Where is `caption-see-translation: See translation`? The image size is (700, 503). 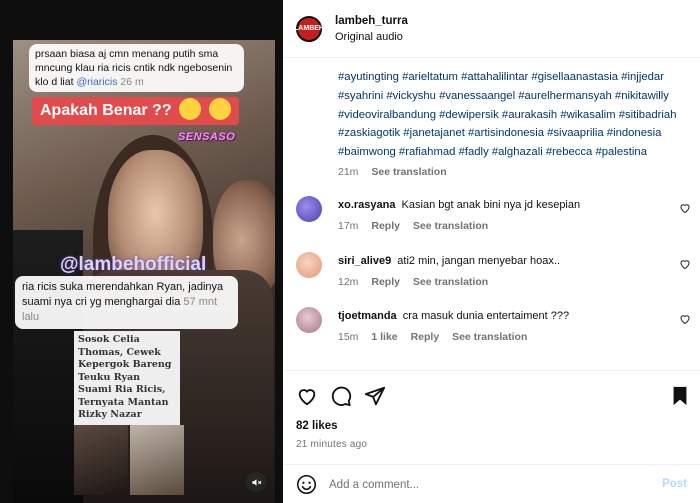 caption-see-translation: See translation is located at coordinates (408, 172).